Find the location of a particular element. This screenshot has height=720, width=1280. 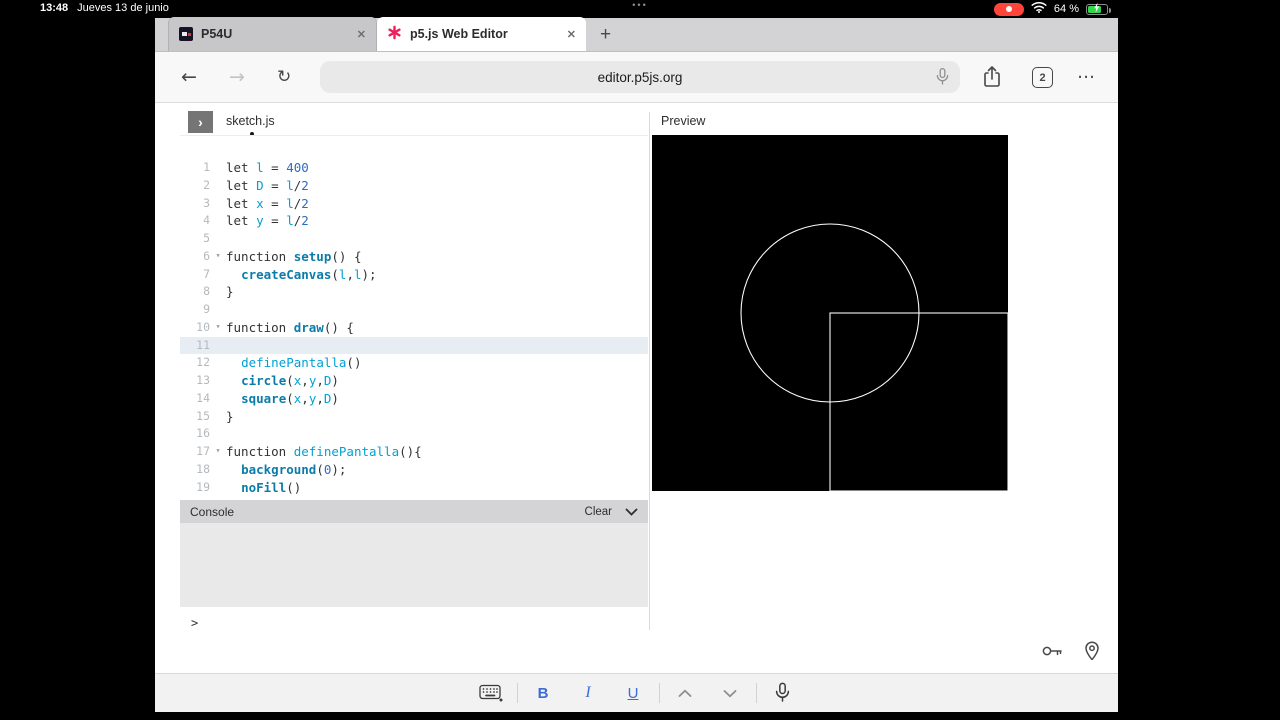

code-text: function definePantalla(){ is located at coordinates (324, 451).